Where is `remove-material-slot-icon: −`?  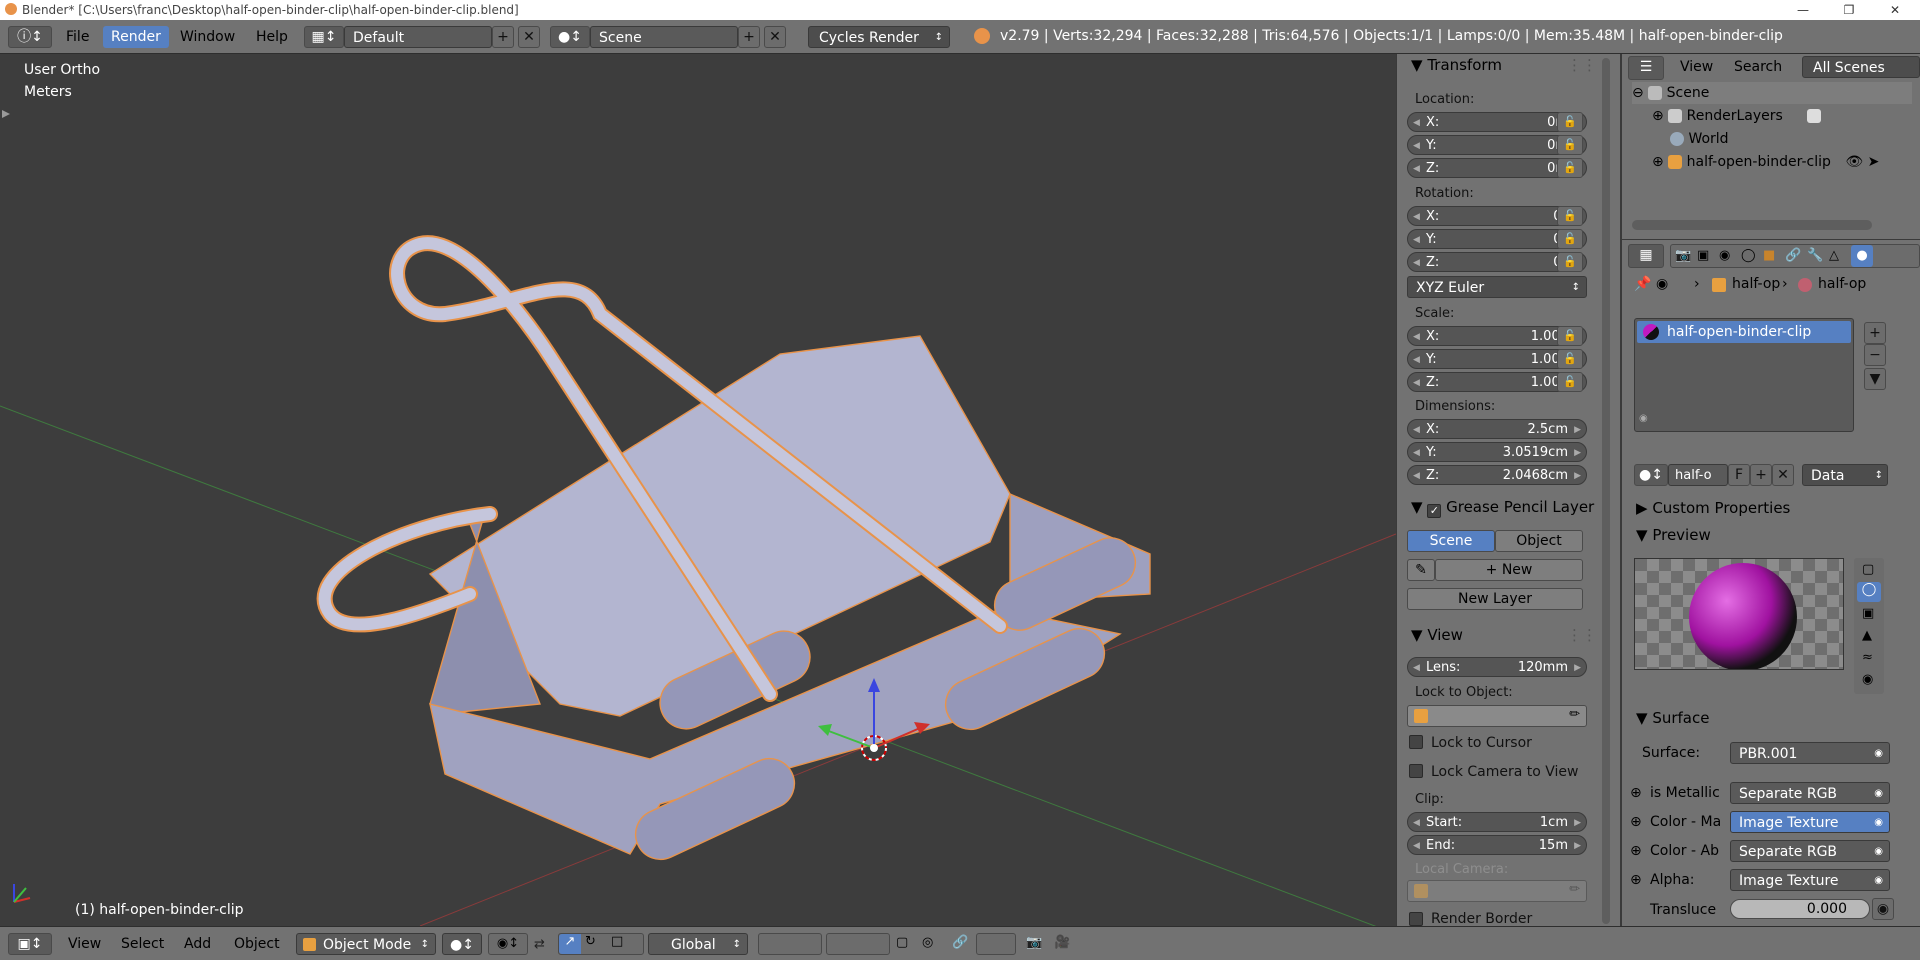 remove-material-slot-icon: − is located at coordinates (1875, 355).